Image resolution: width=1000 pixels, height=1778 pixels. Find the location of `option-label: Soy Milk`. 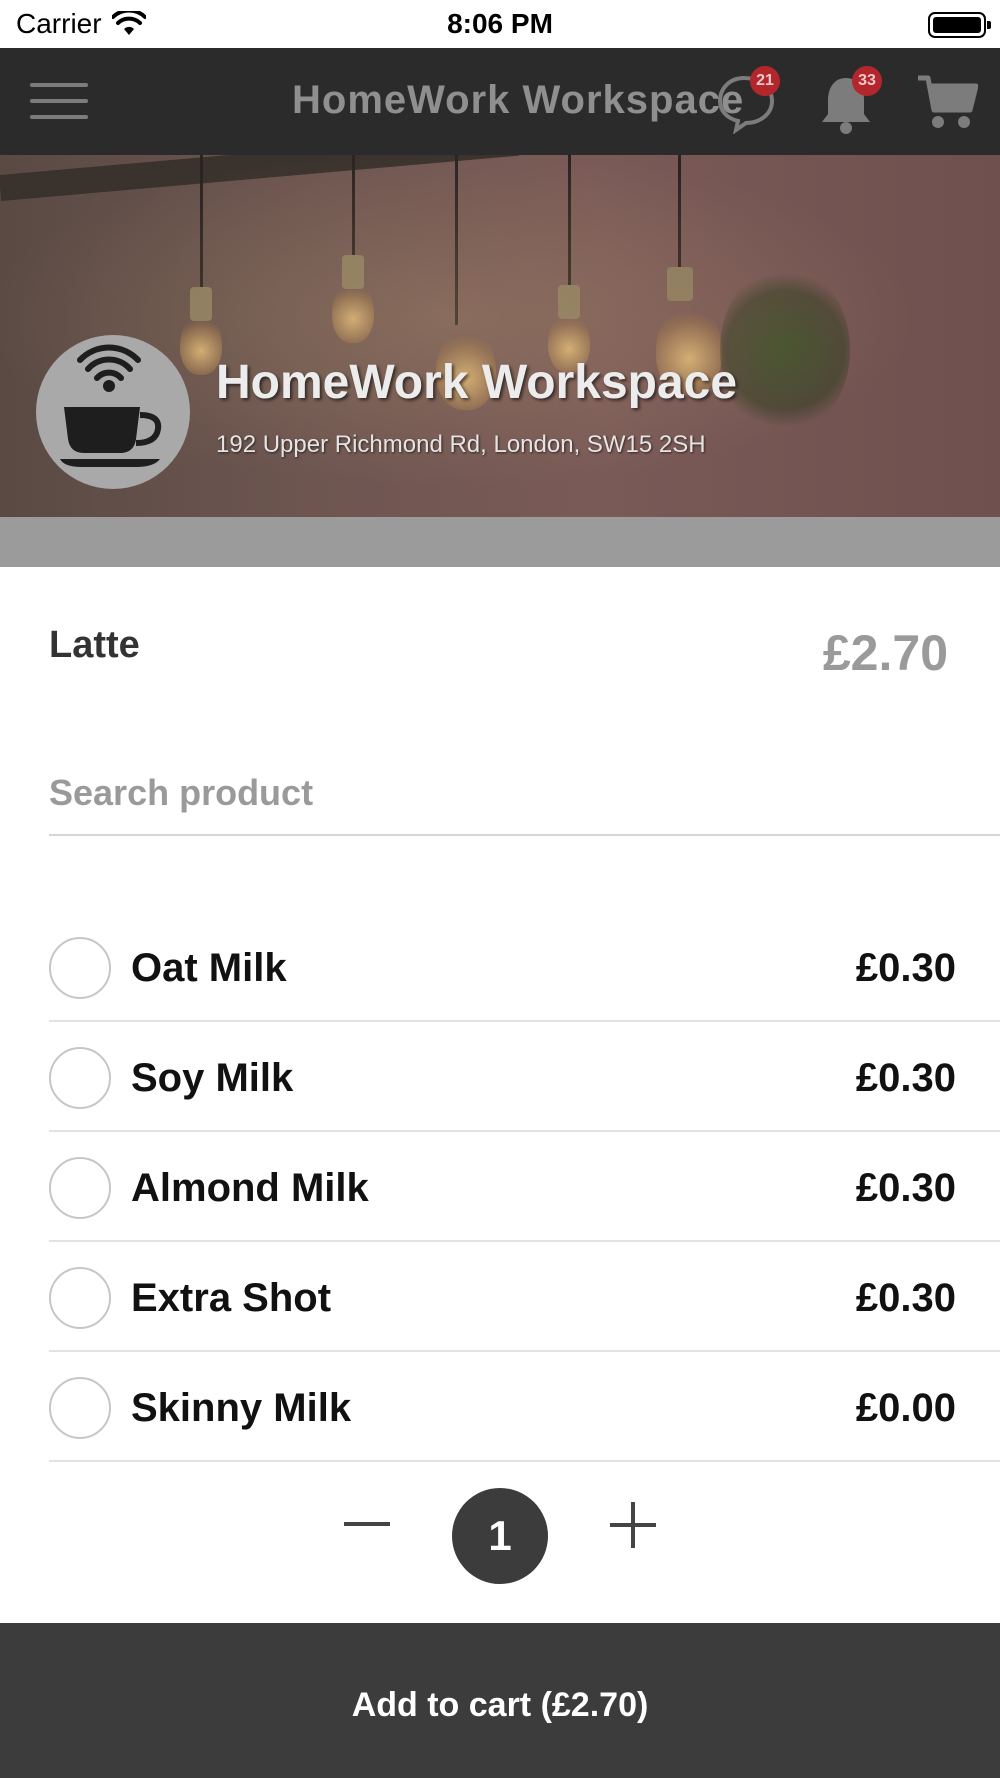

option-label: Soy Milk is located at coordinates (212, 1078).